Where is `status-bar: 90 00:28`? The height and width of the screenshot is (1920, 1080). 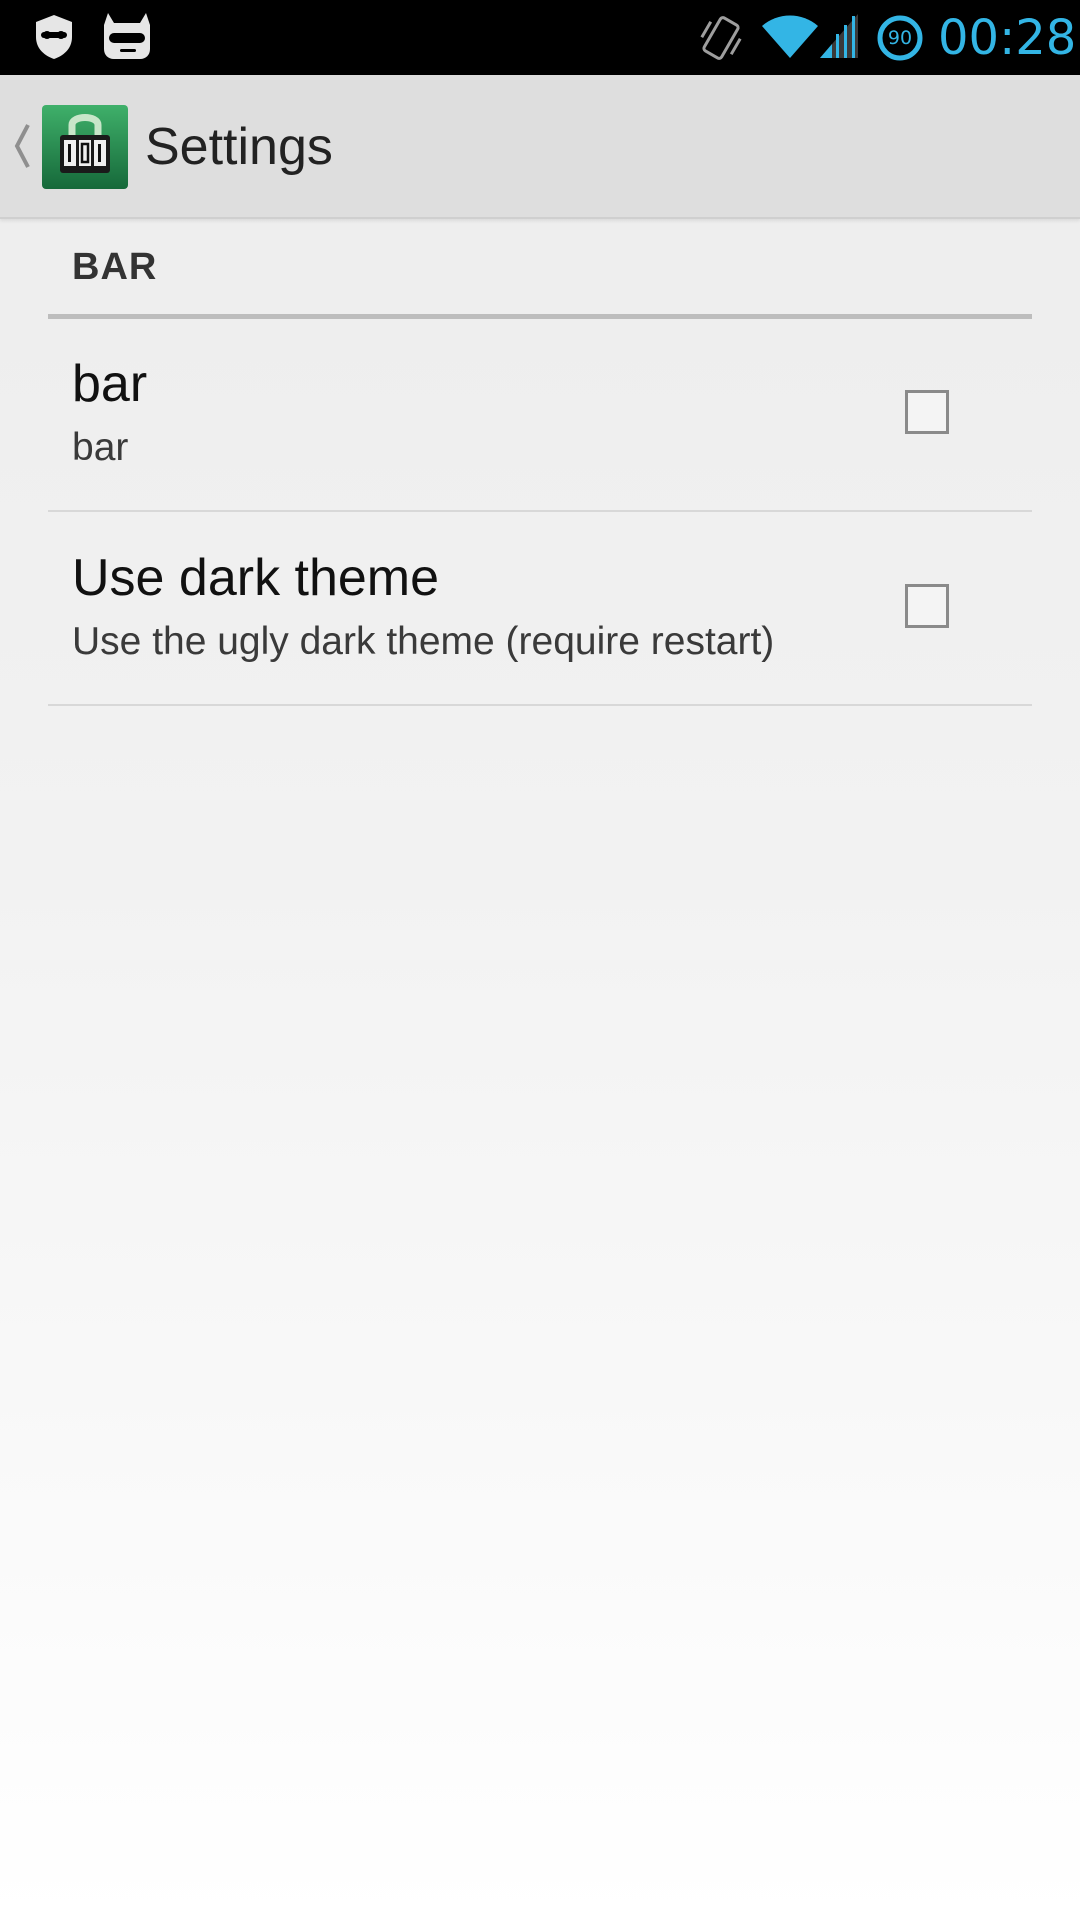
status-bar: 90 00:28 is located at coordinates (540, 37).